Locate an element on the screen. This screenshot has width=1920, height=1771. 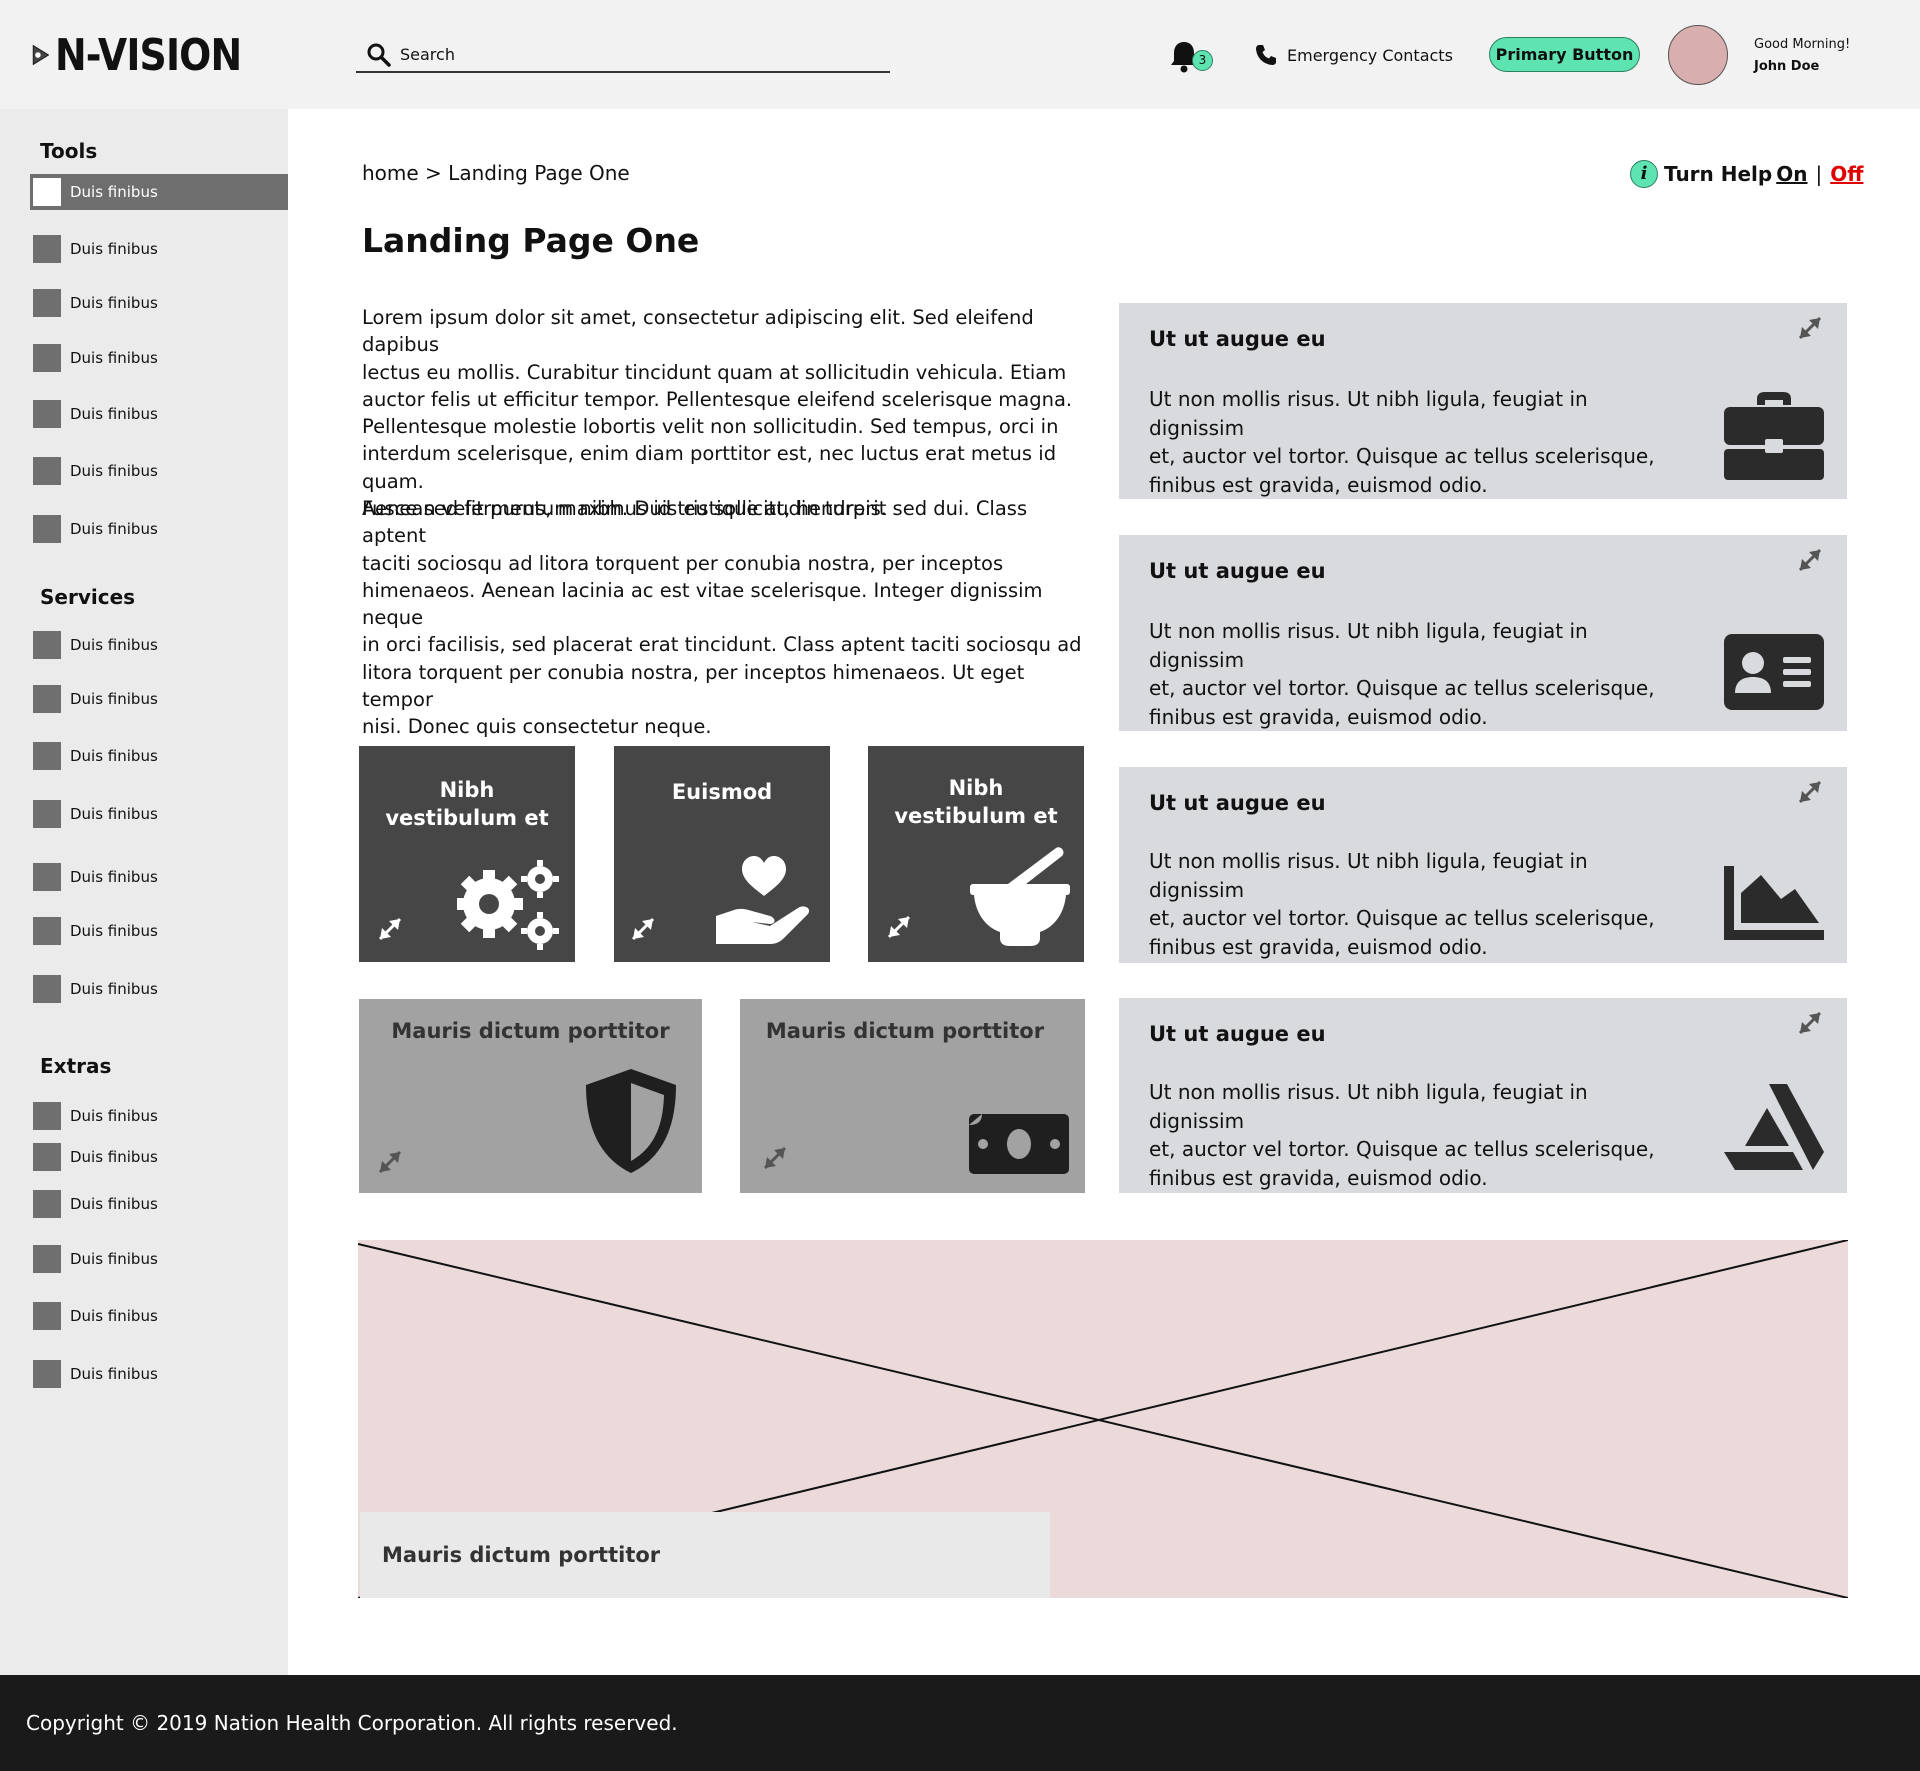
sidebar-heading-tools: Tools is located at coordinates (69, 151).